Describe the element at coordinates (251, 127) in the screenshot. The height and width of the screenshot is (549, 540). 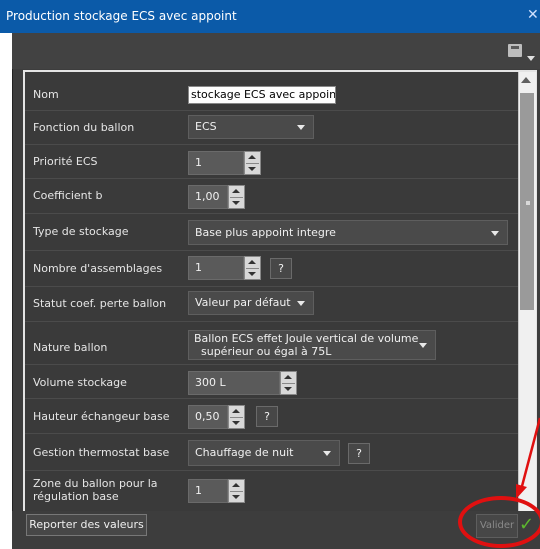
I see `fonction-dropdown: ECS` at that location.